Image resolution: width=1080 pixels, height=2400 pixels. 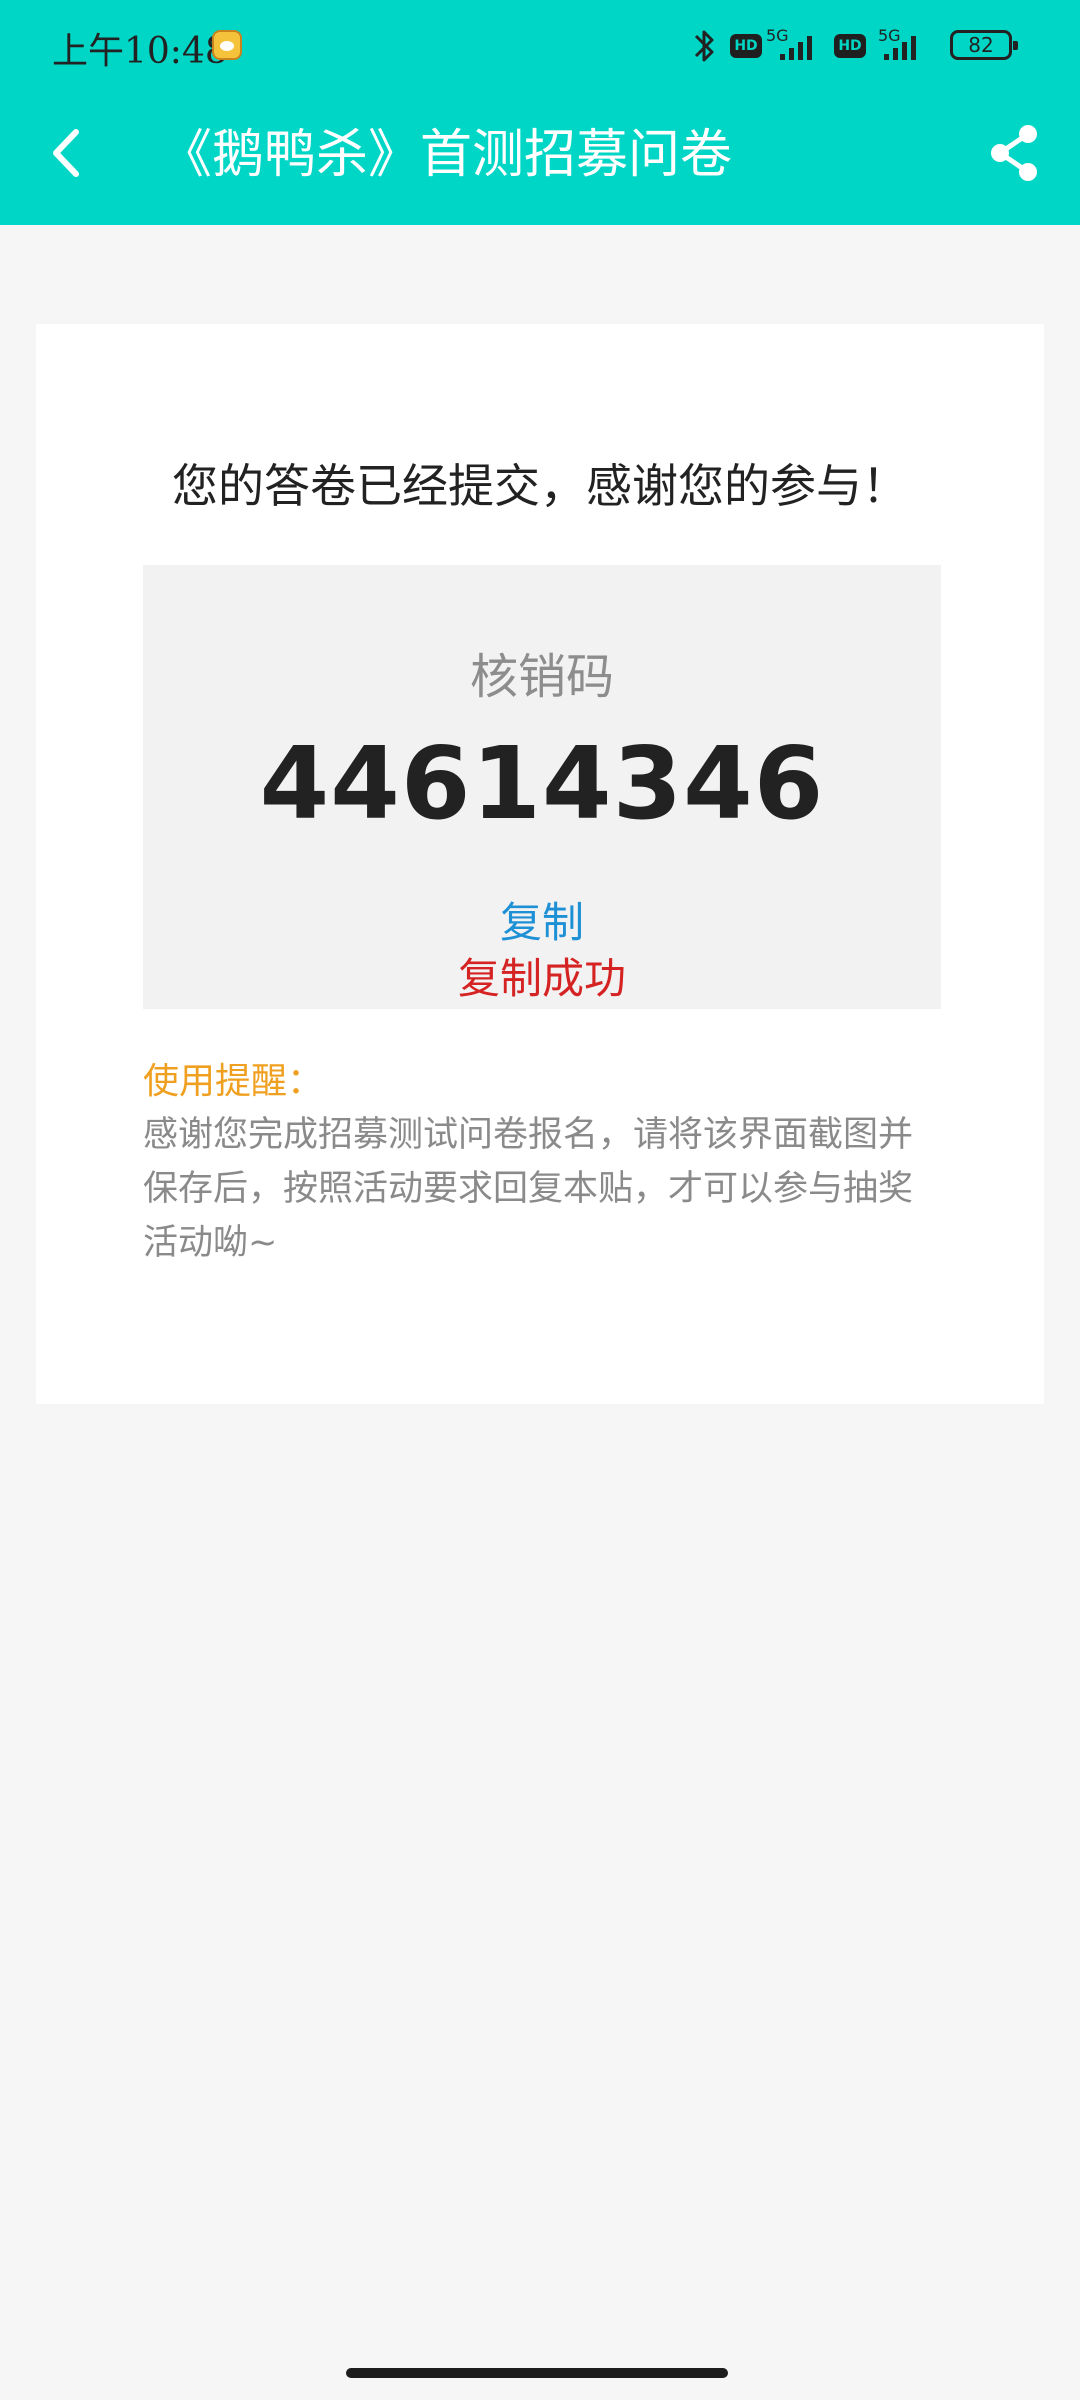 I want to click on reminder-title: 使用提醒：, so click(x=233, y=1081).